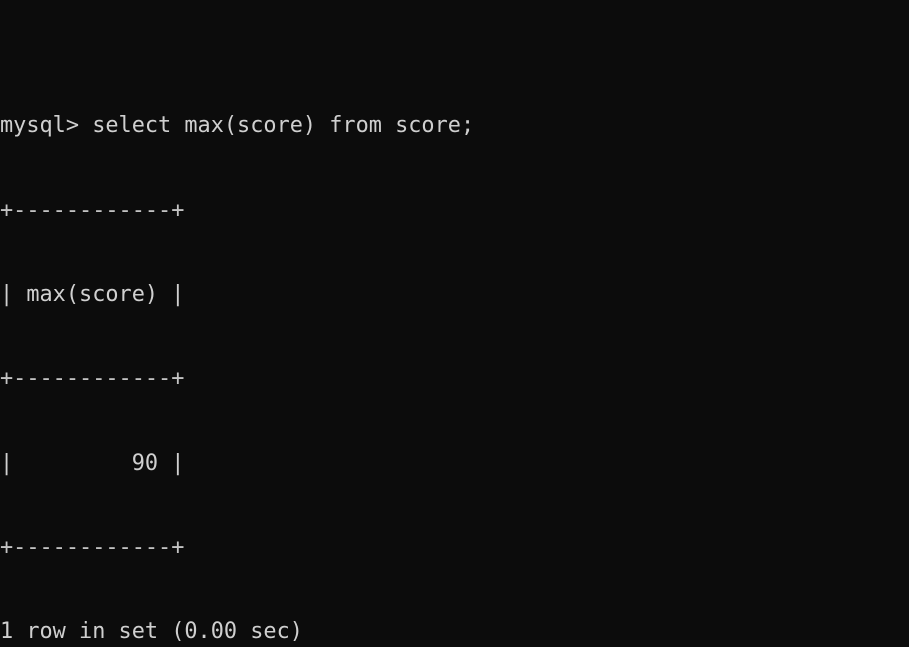 The height and width of the screenshot is (647, 909). Describe the element at coordinates (151, 632) in the screenshot. I see `result-status: 1 row in set (0.00 sec)` at that location.